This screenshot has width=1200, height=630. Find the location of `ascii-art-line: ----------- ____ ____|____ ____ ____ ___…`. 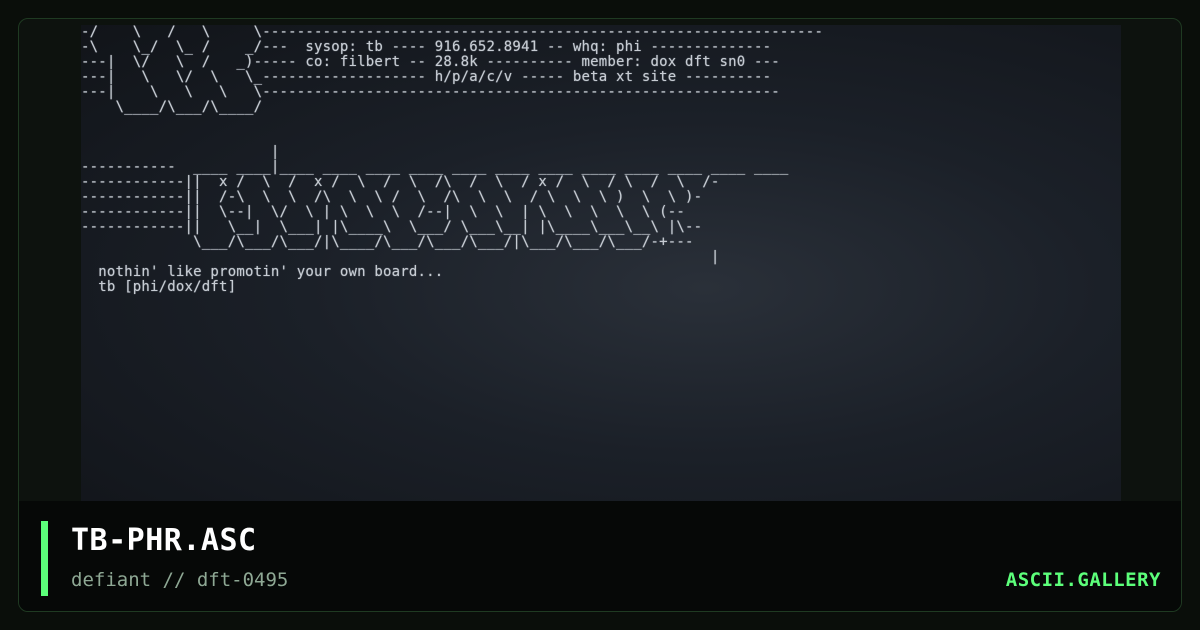

ascii-art-line: ----------- ____ ____|____ ____ ____ ___… is located at coordinates (435, 167).